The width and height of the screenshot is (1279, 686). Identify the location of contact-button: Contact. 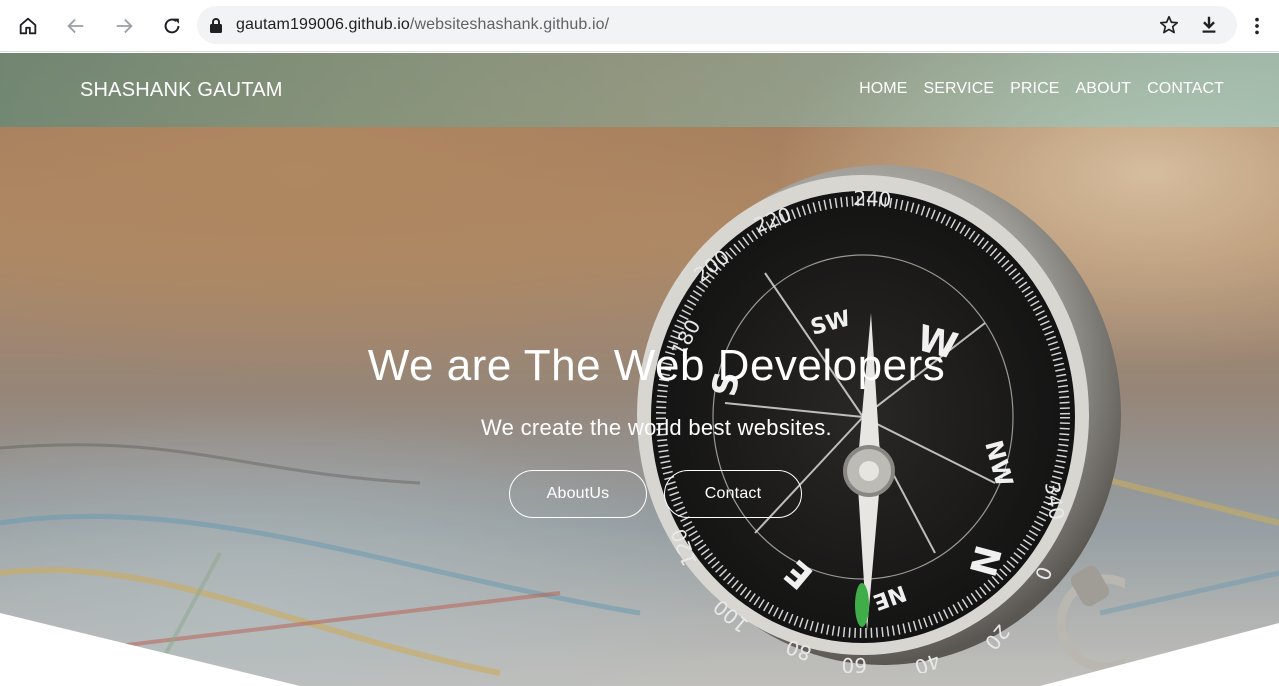
(733, 494).